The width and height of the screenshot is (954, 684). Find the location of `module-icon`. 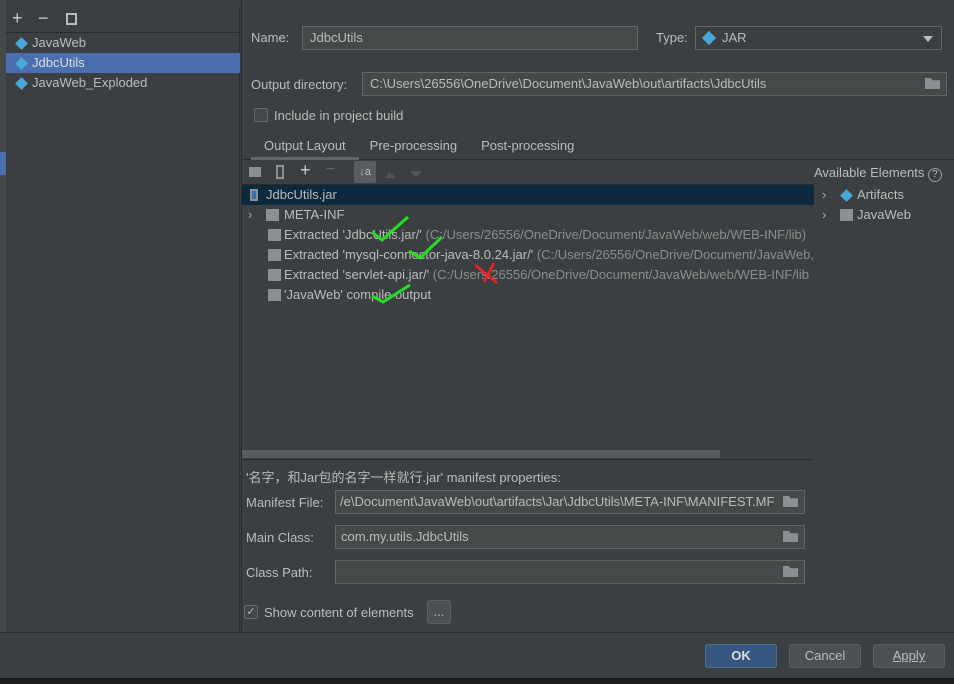

module-icon is located at coordinates (846, 215).